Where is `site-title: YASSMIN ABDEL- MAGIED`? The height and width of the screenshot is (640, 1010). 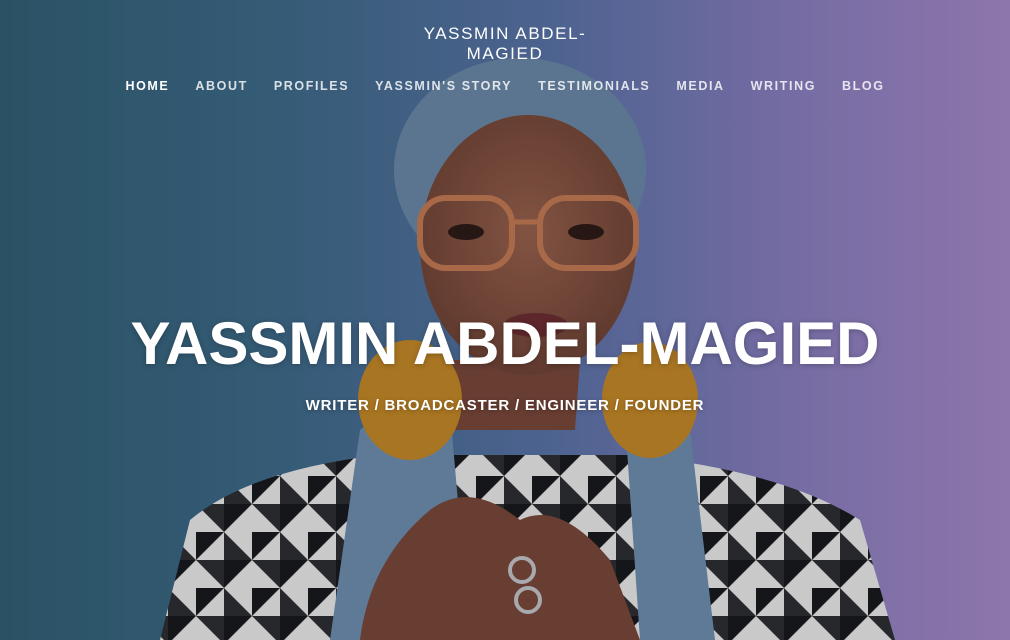 site-title: YASSMIN ABDEL- MAGIED is located at coordinates (505, 44).